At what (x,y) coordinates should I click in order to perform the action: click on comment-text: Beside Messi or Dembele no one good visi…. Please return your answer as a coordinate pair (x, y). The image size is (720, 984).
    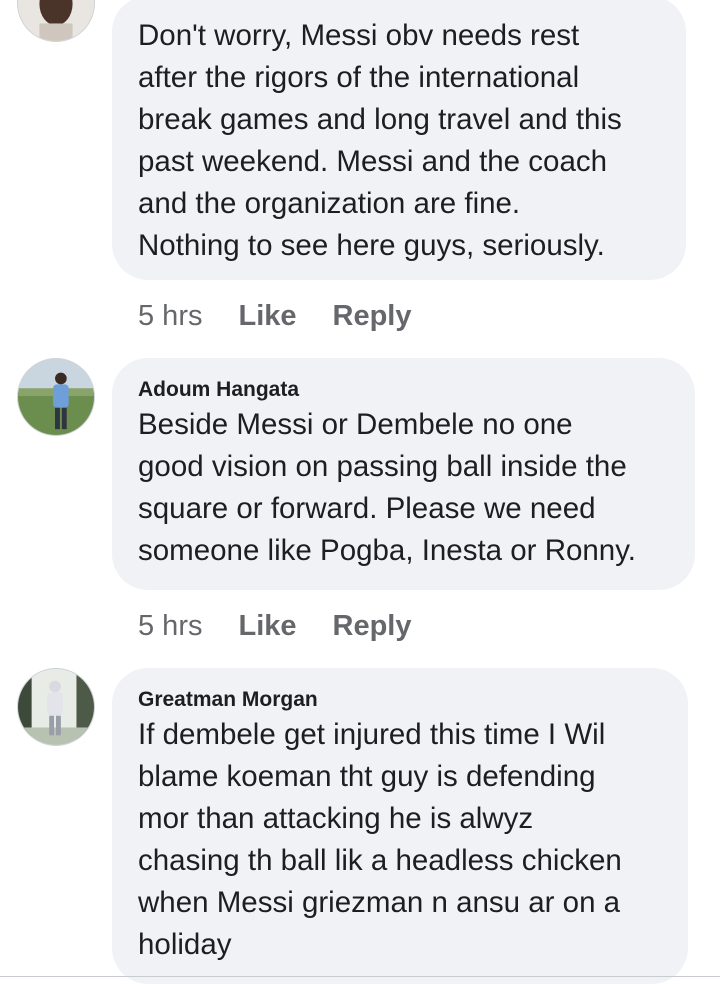
    Looking at the image, I should click on (387, 487).